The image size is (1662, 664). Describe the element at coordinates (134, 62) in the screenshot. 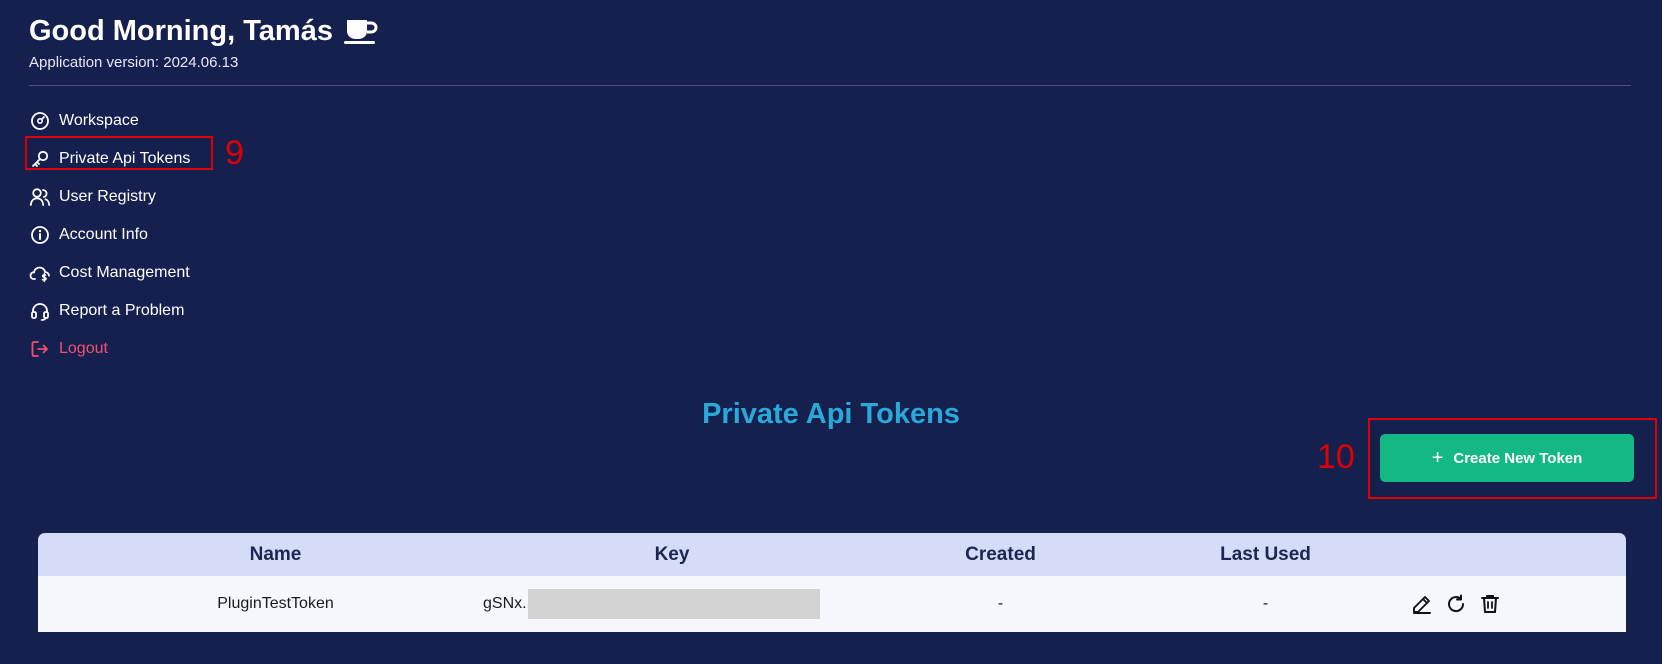

I see `app-version: Application version: 2024.06.13` at that location.